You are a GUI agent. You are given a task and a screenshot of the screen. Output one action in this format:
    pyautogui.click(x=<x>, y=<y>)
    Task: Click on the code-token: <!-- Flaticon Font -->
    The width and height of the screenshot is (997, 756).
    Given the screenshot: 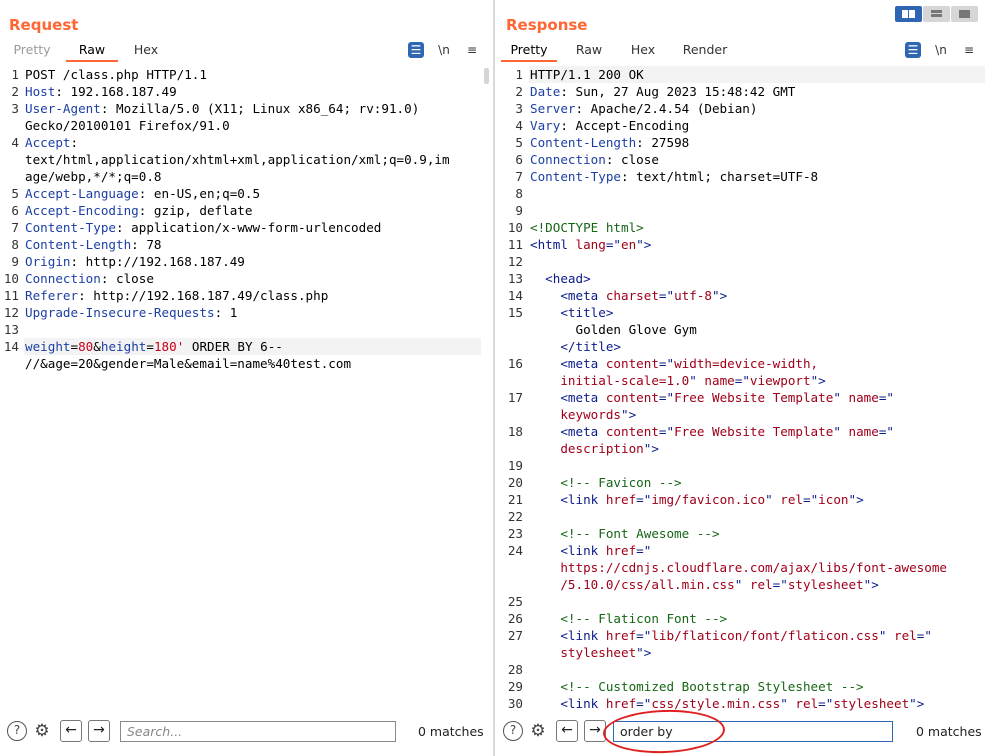 What is the action you would take?
    pyautogui.click(x=629, y=618)
    